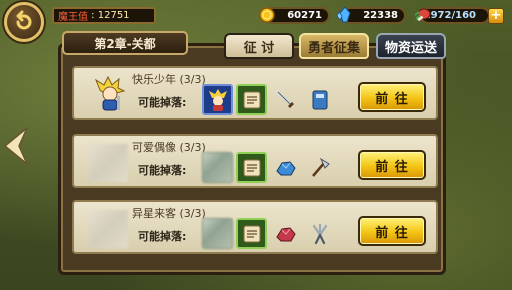 Image resolution: width=512 pixels, height=290 pixels. I want to click on gold-counter: 60271, so click(294, 15).